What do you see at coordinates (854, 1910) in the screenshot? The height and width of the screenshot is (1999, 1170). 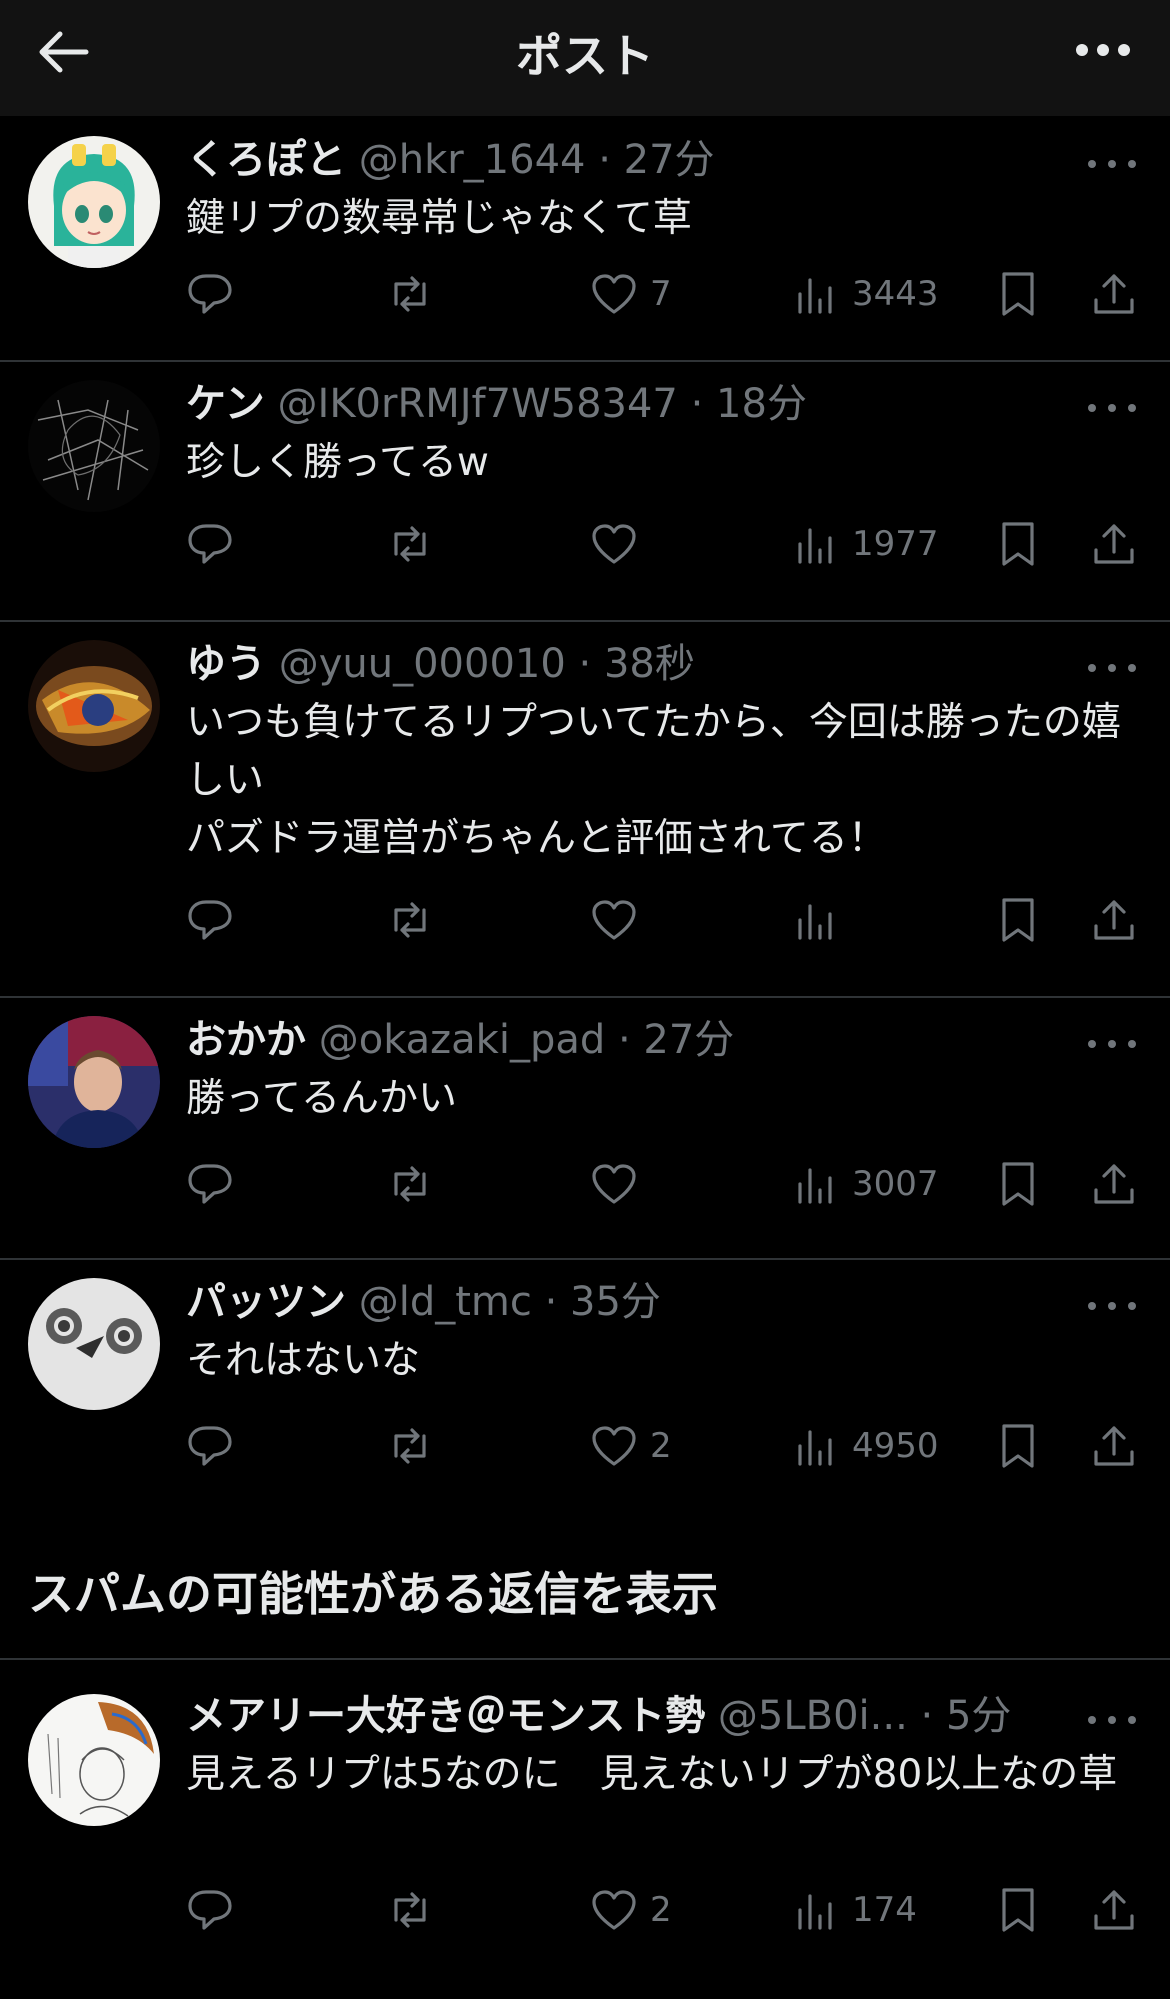 I see `views-button: 174` at bounding box center [854, 1910].